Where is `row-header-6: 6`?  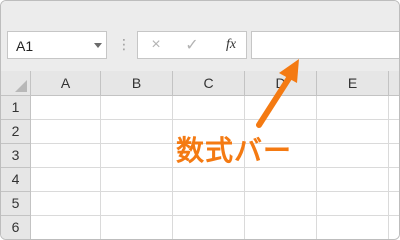 row-header-6: 6 is located at coordinates (16, 227).